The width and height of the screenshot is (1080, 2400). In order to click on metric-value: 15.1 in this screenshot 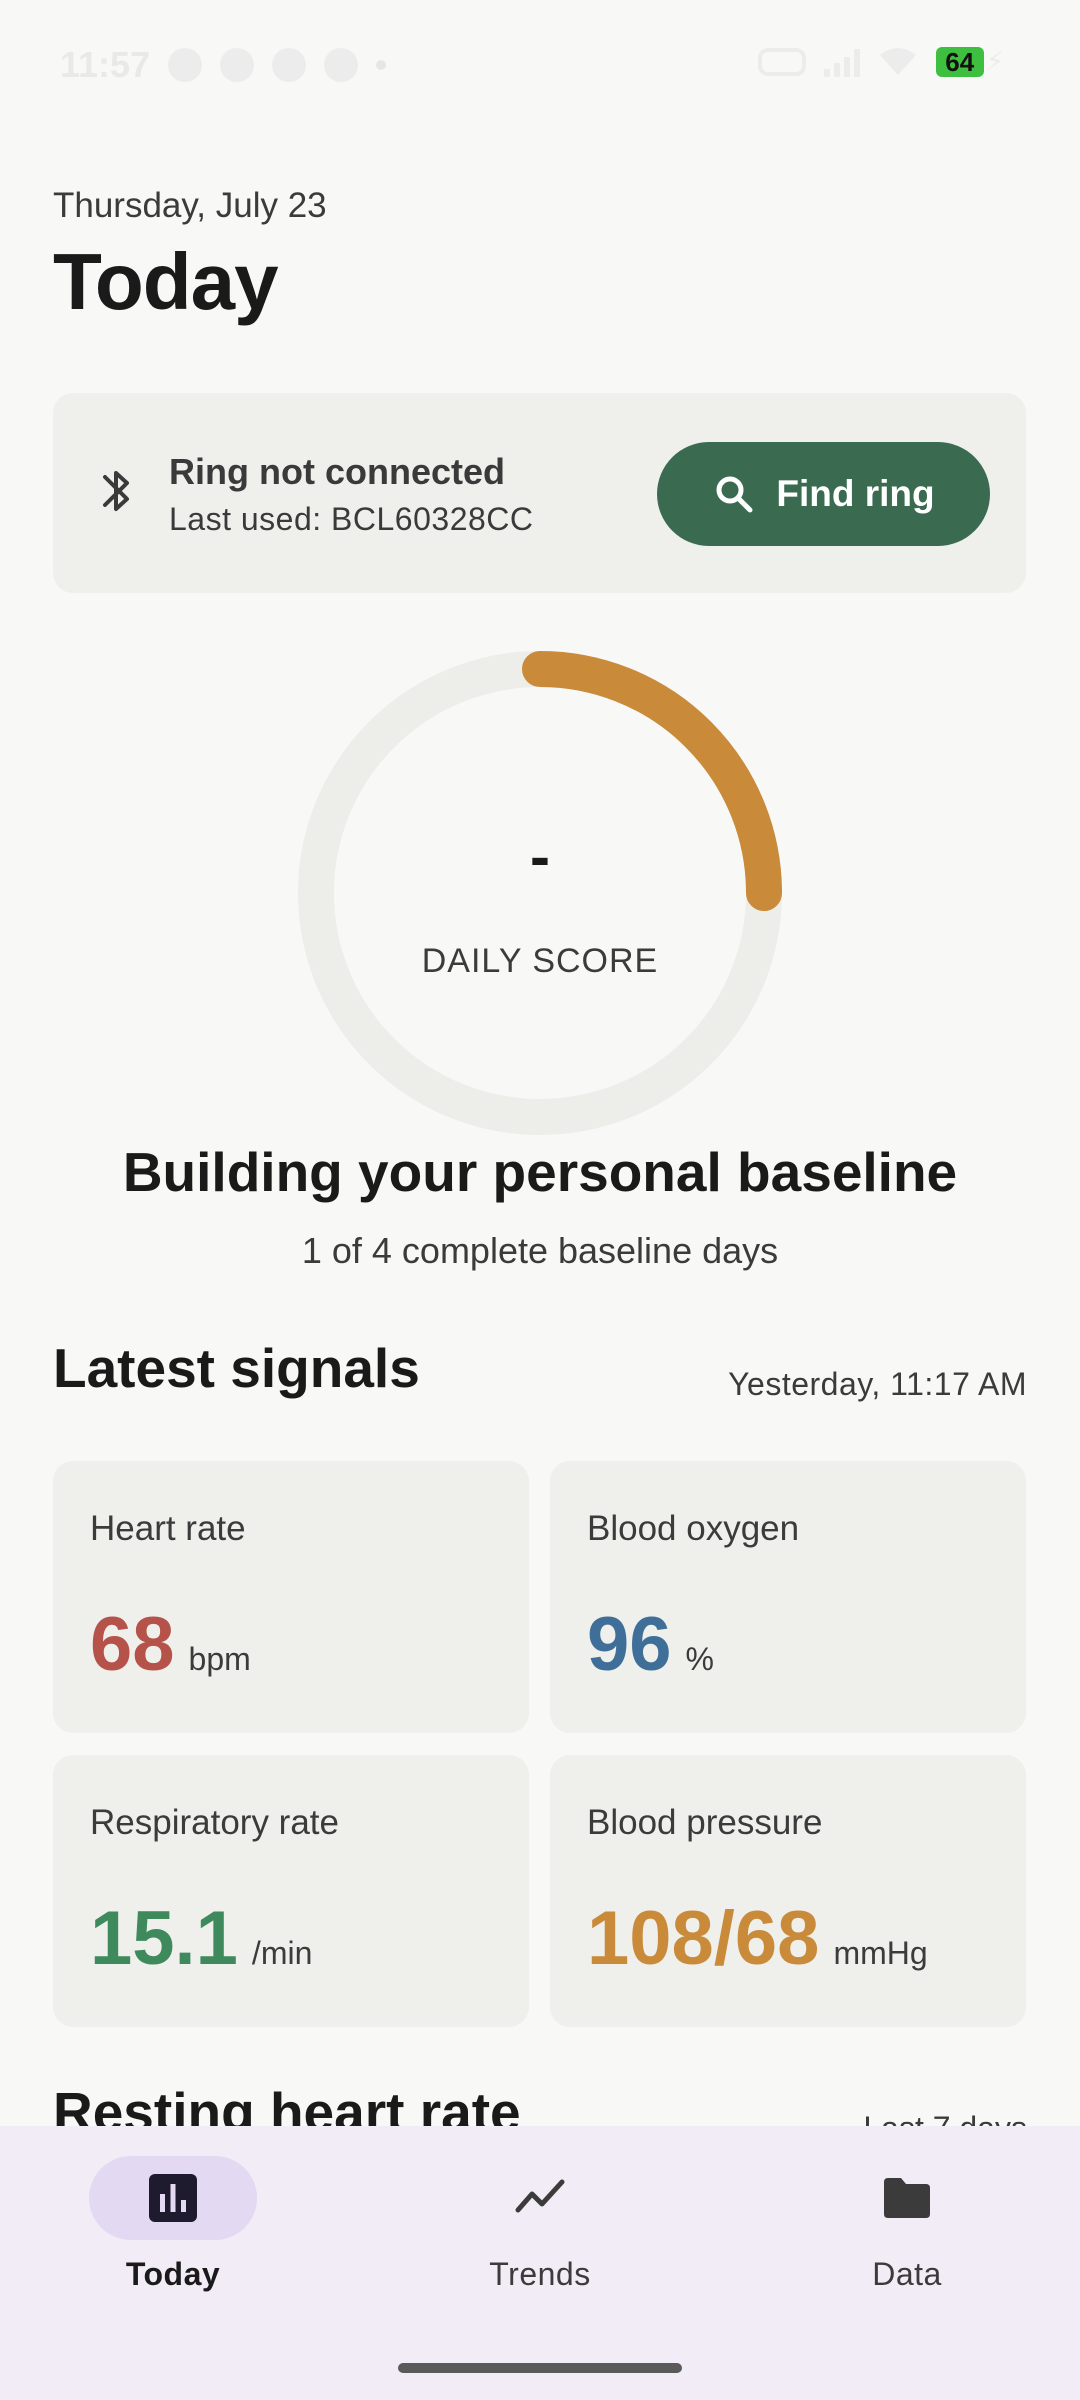, I will do `click(164, 1938)`.